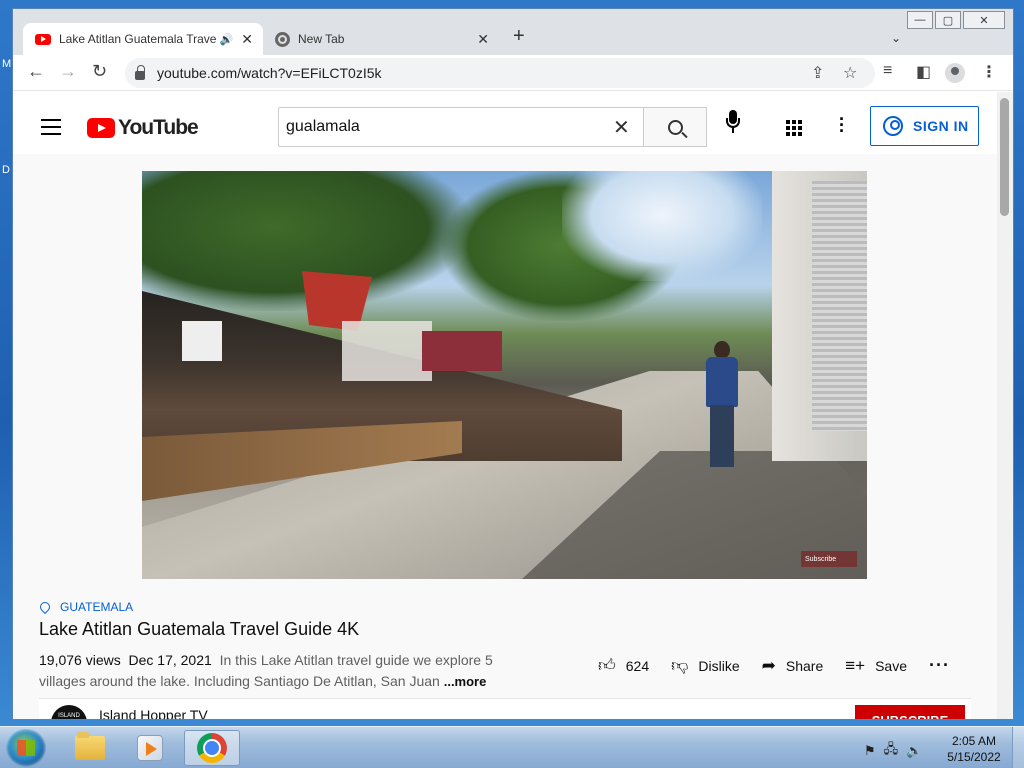 Image resolution: width=1024 pixels, height=768 pixels. I want to click on apps-grid-icon, so click(794, 128).